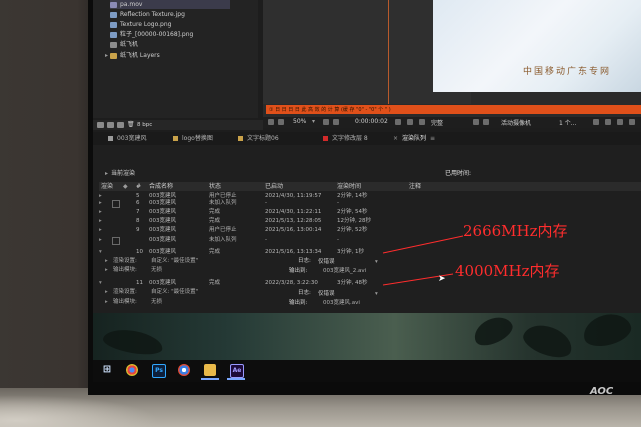  What do you see at coordinates (515, 231) in the screenshot?
I see `annotation-2666mhz: 2666MHz内存` at bounding box center [515, 231].